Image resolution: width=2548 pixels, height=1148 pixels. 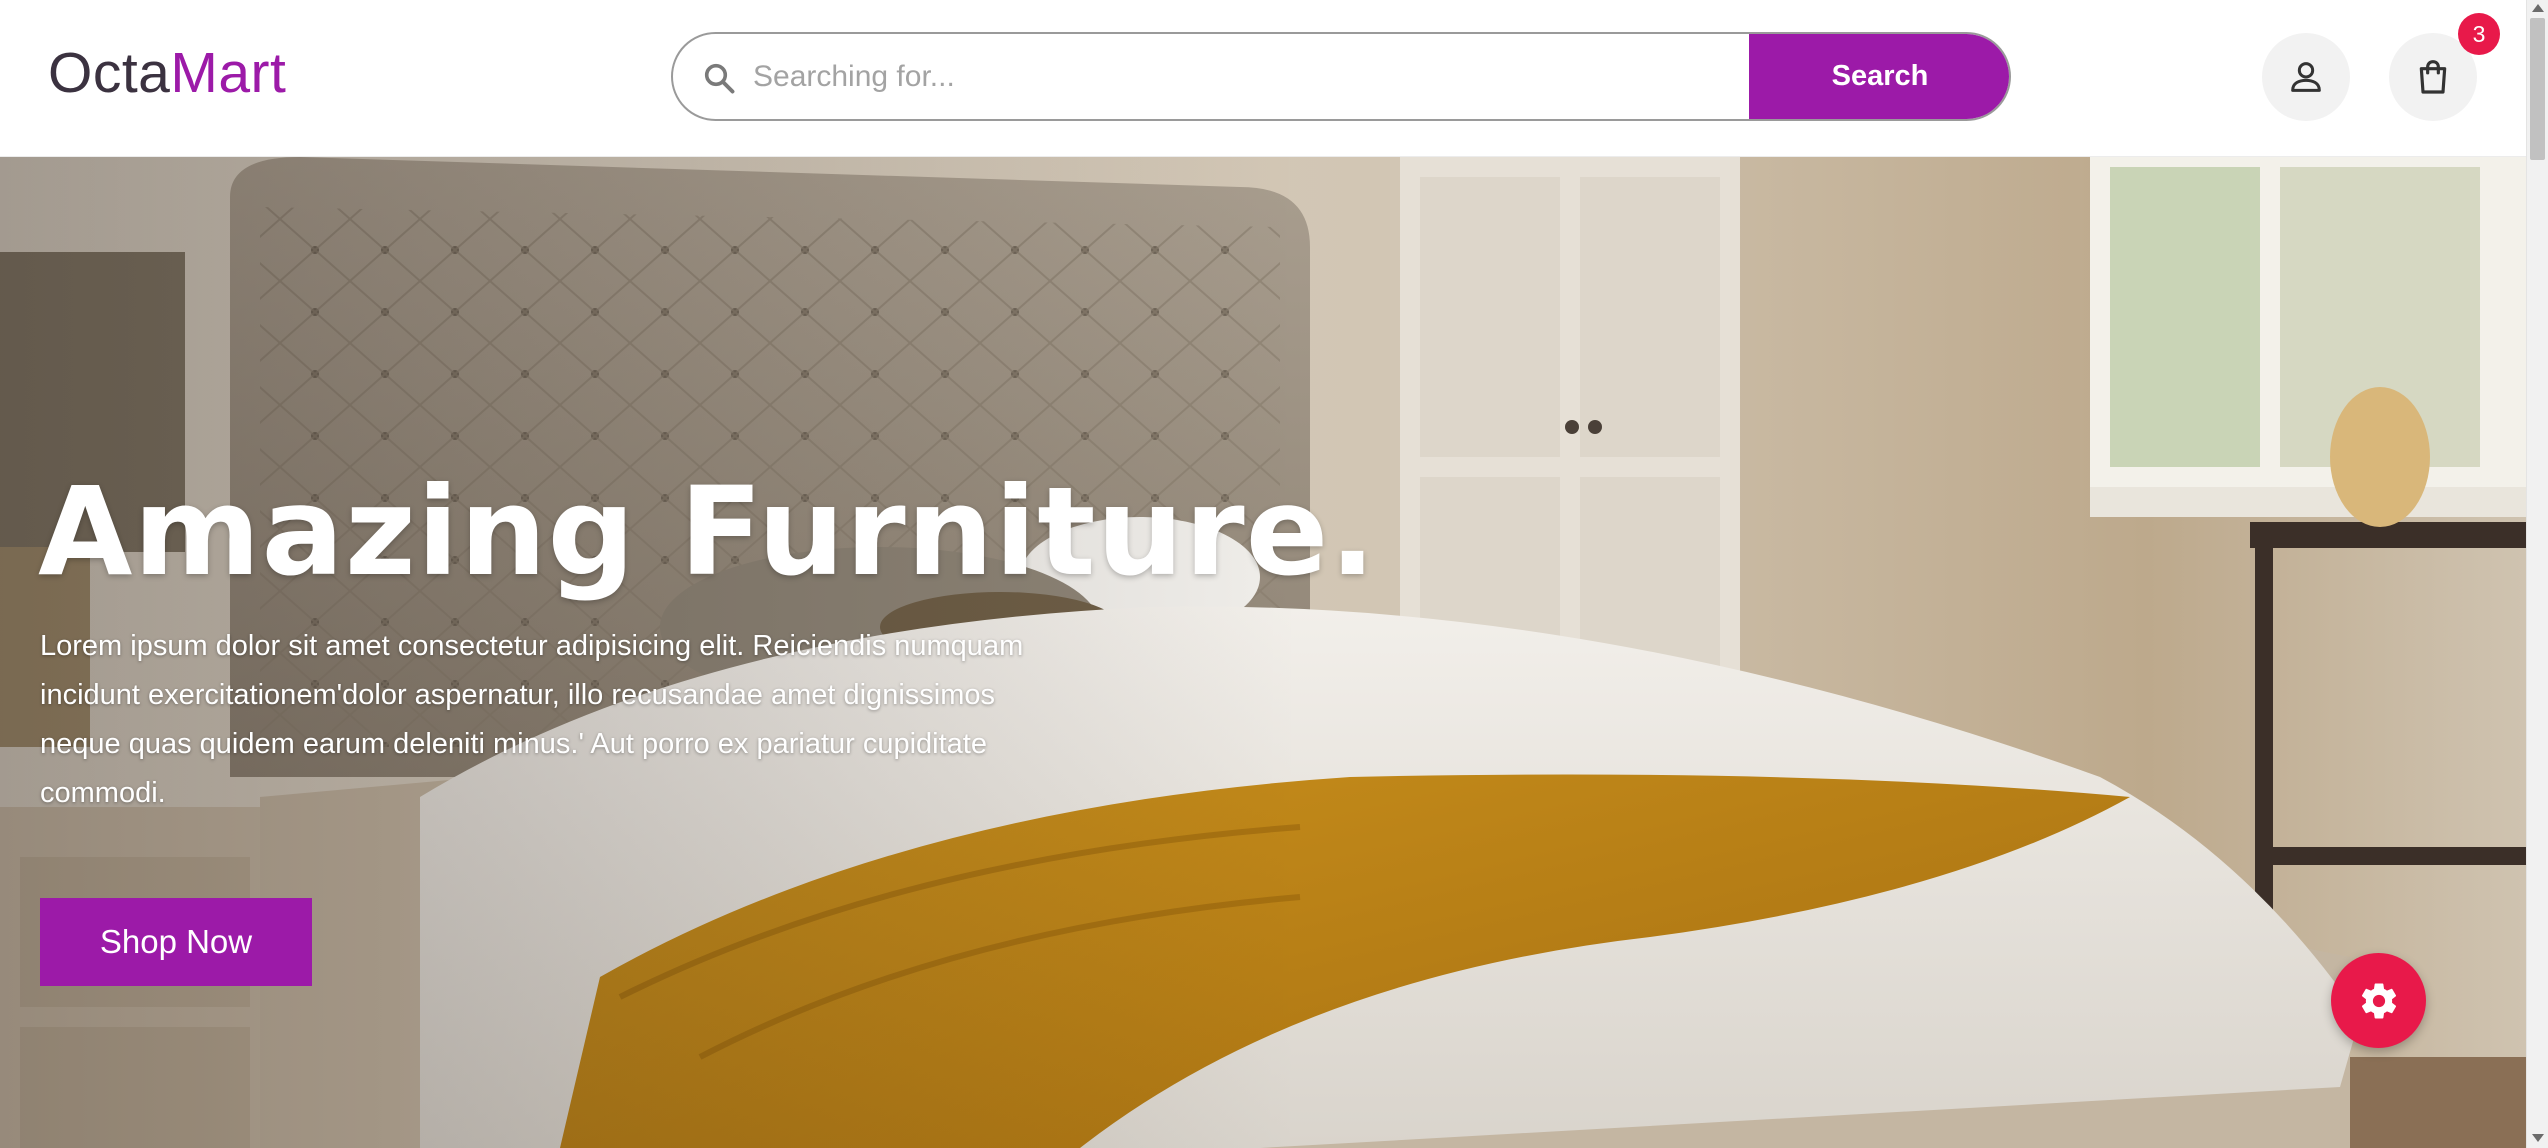 What do you see at coordinates (2433, 77) in the screenshot?
I see `shopping-bag-icon` at bounding box center [2433, 77].